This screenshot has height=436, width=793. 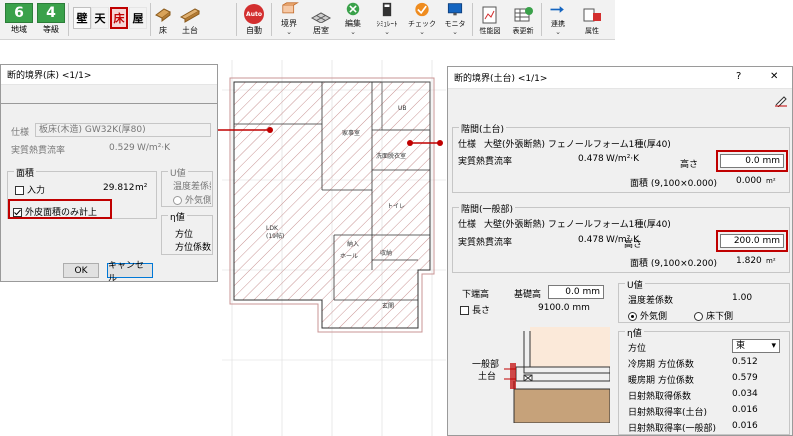 I want to click on direction-label: 方位, so click(x=184, y=235).